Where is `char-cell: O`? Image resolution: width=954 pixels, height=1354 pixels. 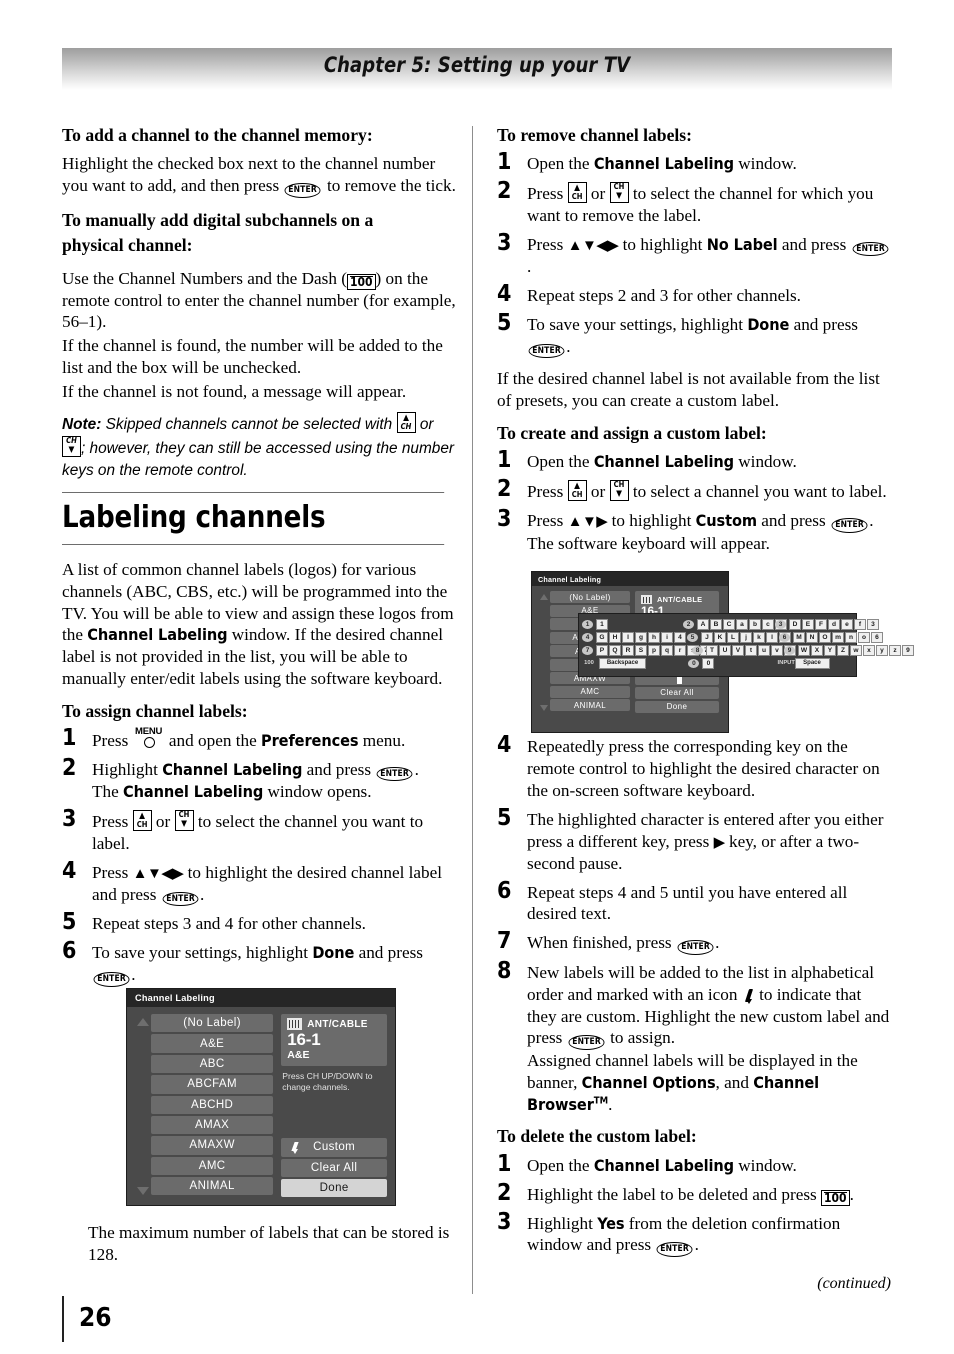 char-cell: O is located at coordinates (825, 637).